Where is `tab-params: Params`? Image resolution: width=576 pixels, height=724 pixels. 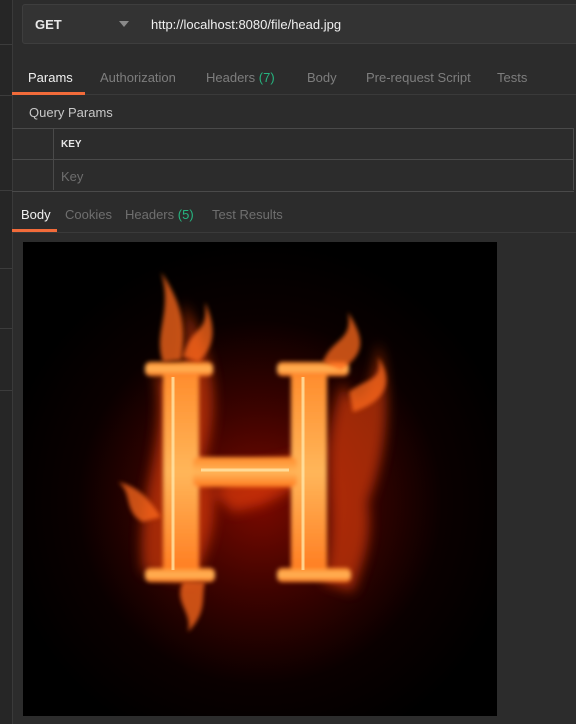 tab-params: Params is located at coordinates (50, 77).